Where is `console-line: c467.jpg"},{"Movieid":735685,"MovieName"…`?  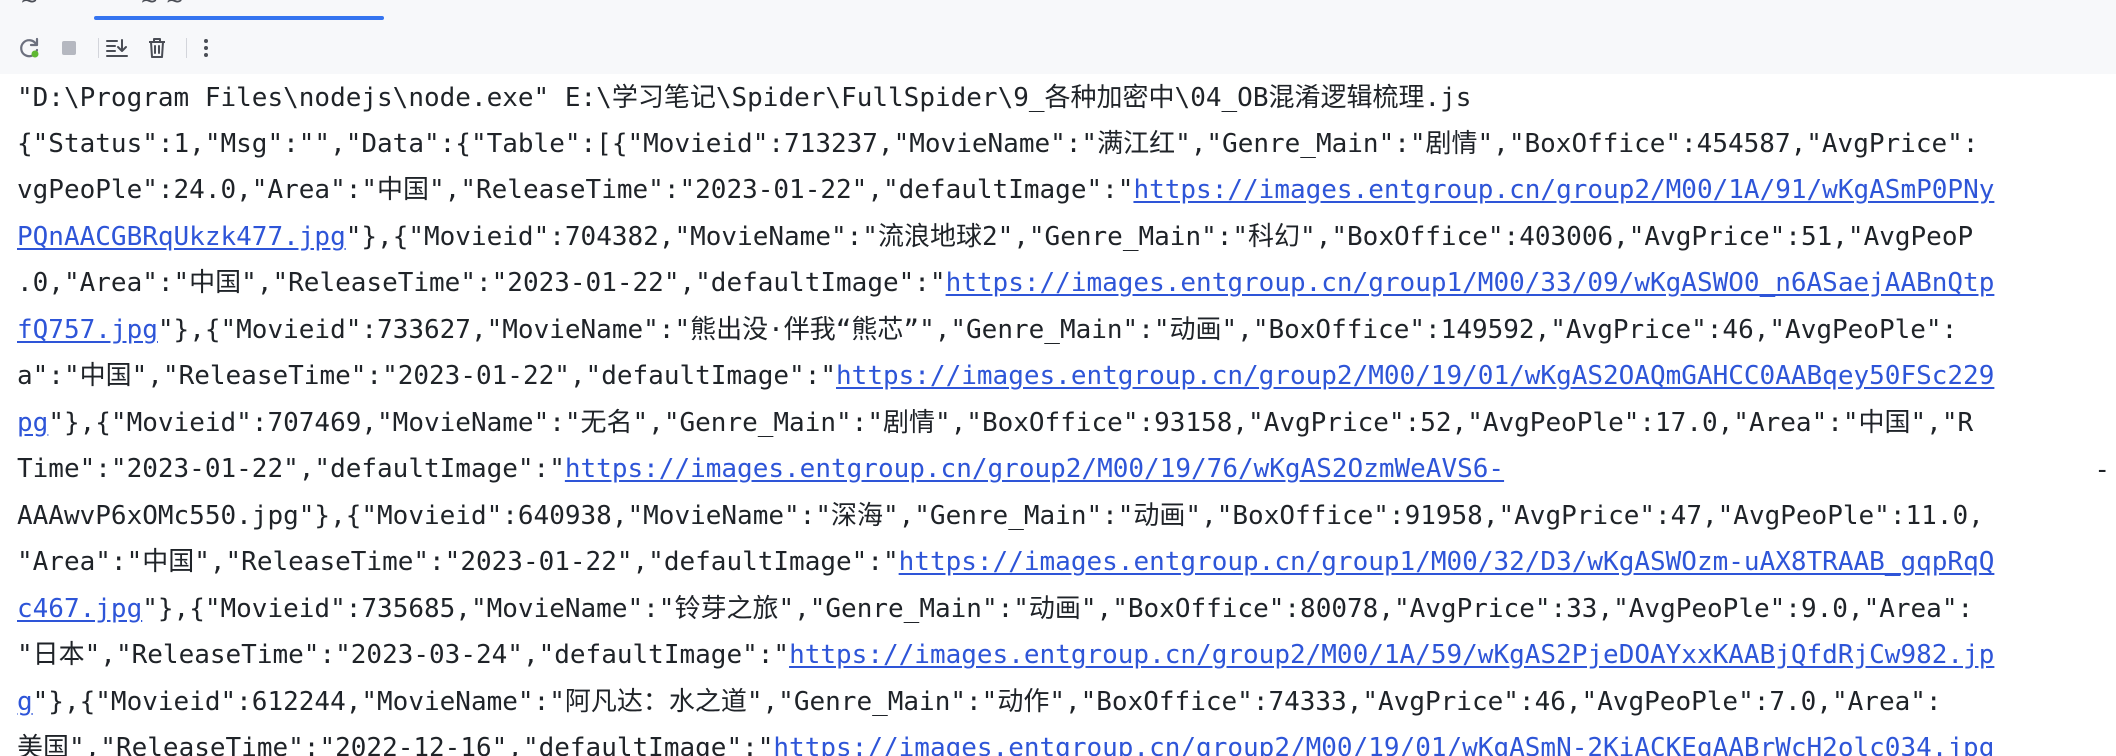 console-line: c467.jpg"},{"Movieid":735685,"MovieName"… is located at coordinates (995, 609).